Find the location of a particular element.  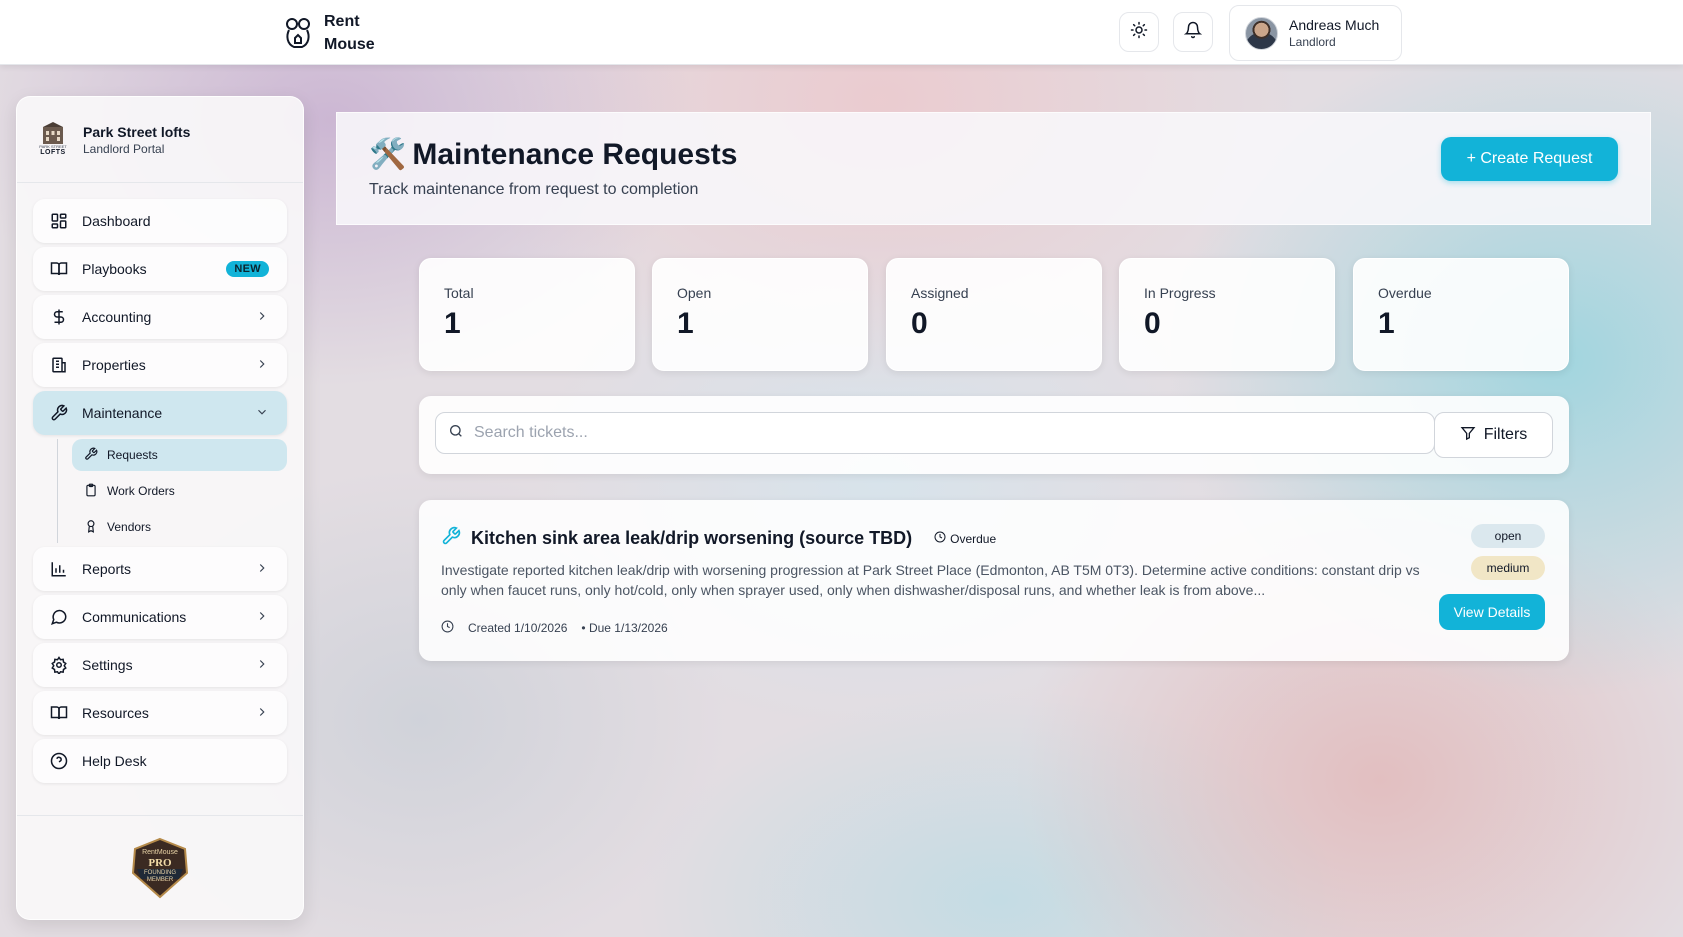

search-bar: Filters is located at coordinates (994, 435).